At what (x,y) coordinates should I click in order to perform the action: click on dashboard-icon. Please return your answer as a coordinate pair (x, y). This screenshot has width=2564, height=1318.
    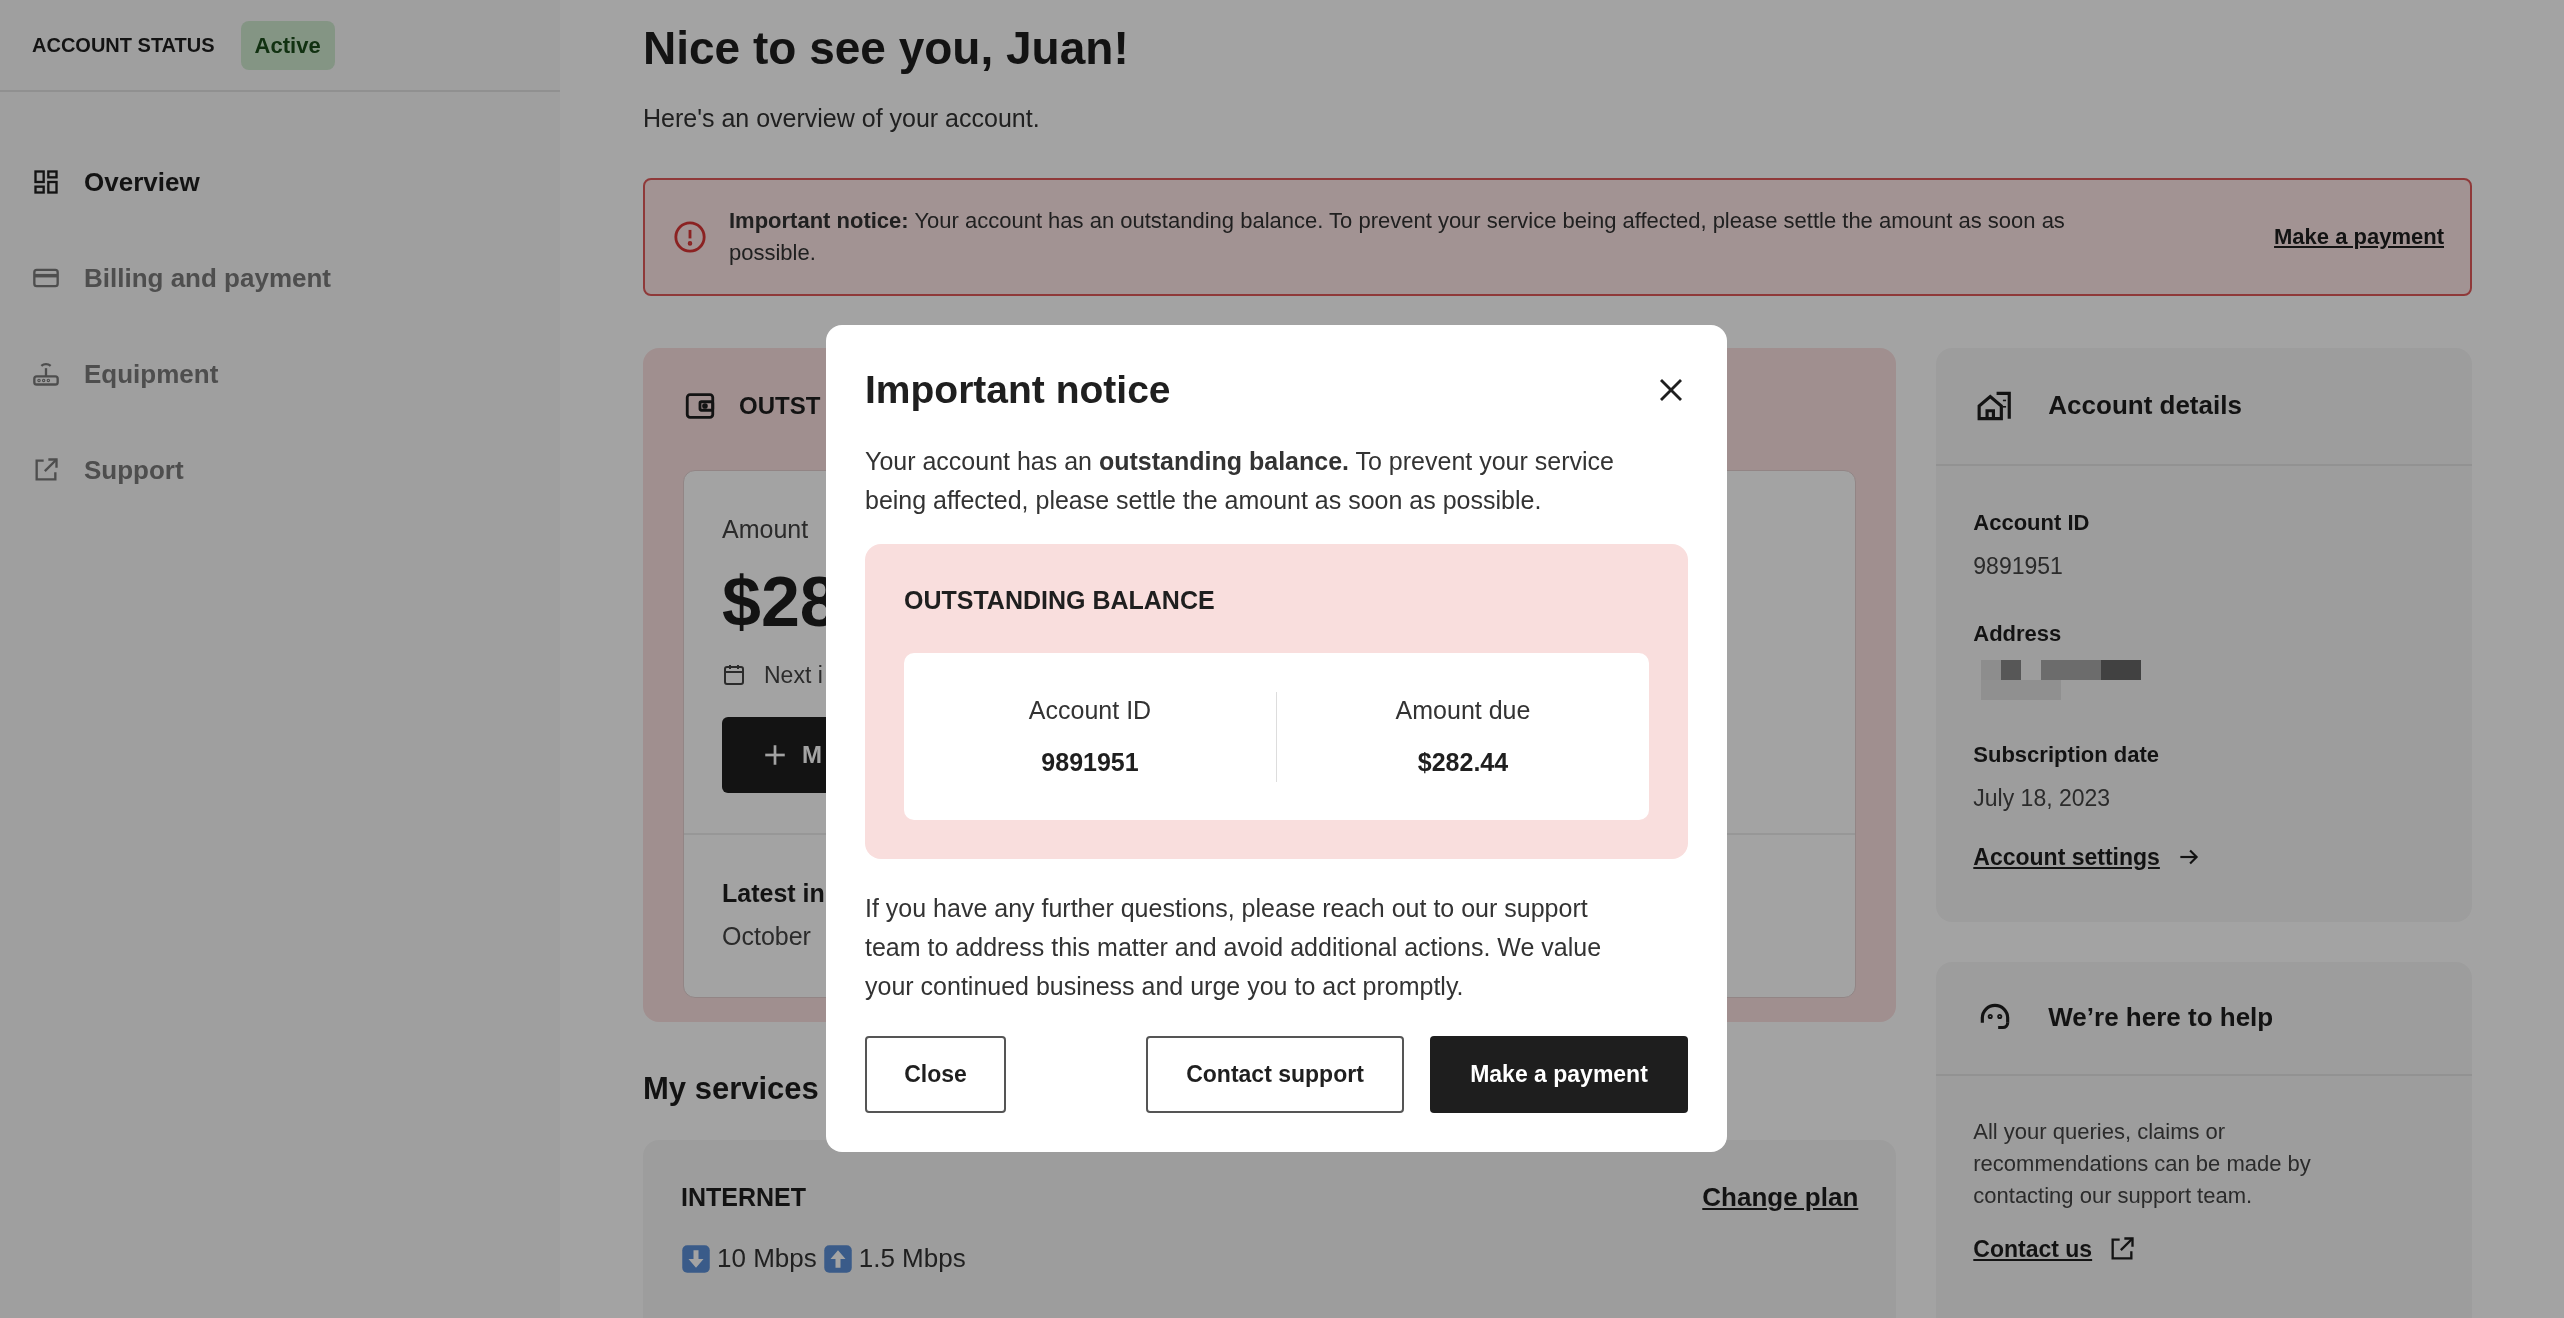
    Looking at the image, I should click on (46, 182).